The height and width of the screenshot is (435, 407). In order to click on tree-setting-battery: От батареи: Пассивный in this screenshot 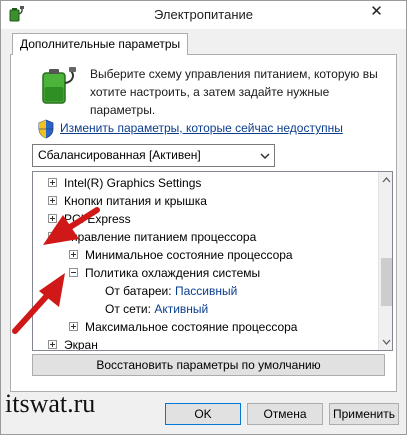, I will do `click(171, 291)`.